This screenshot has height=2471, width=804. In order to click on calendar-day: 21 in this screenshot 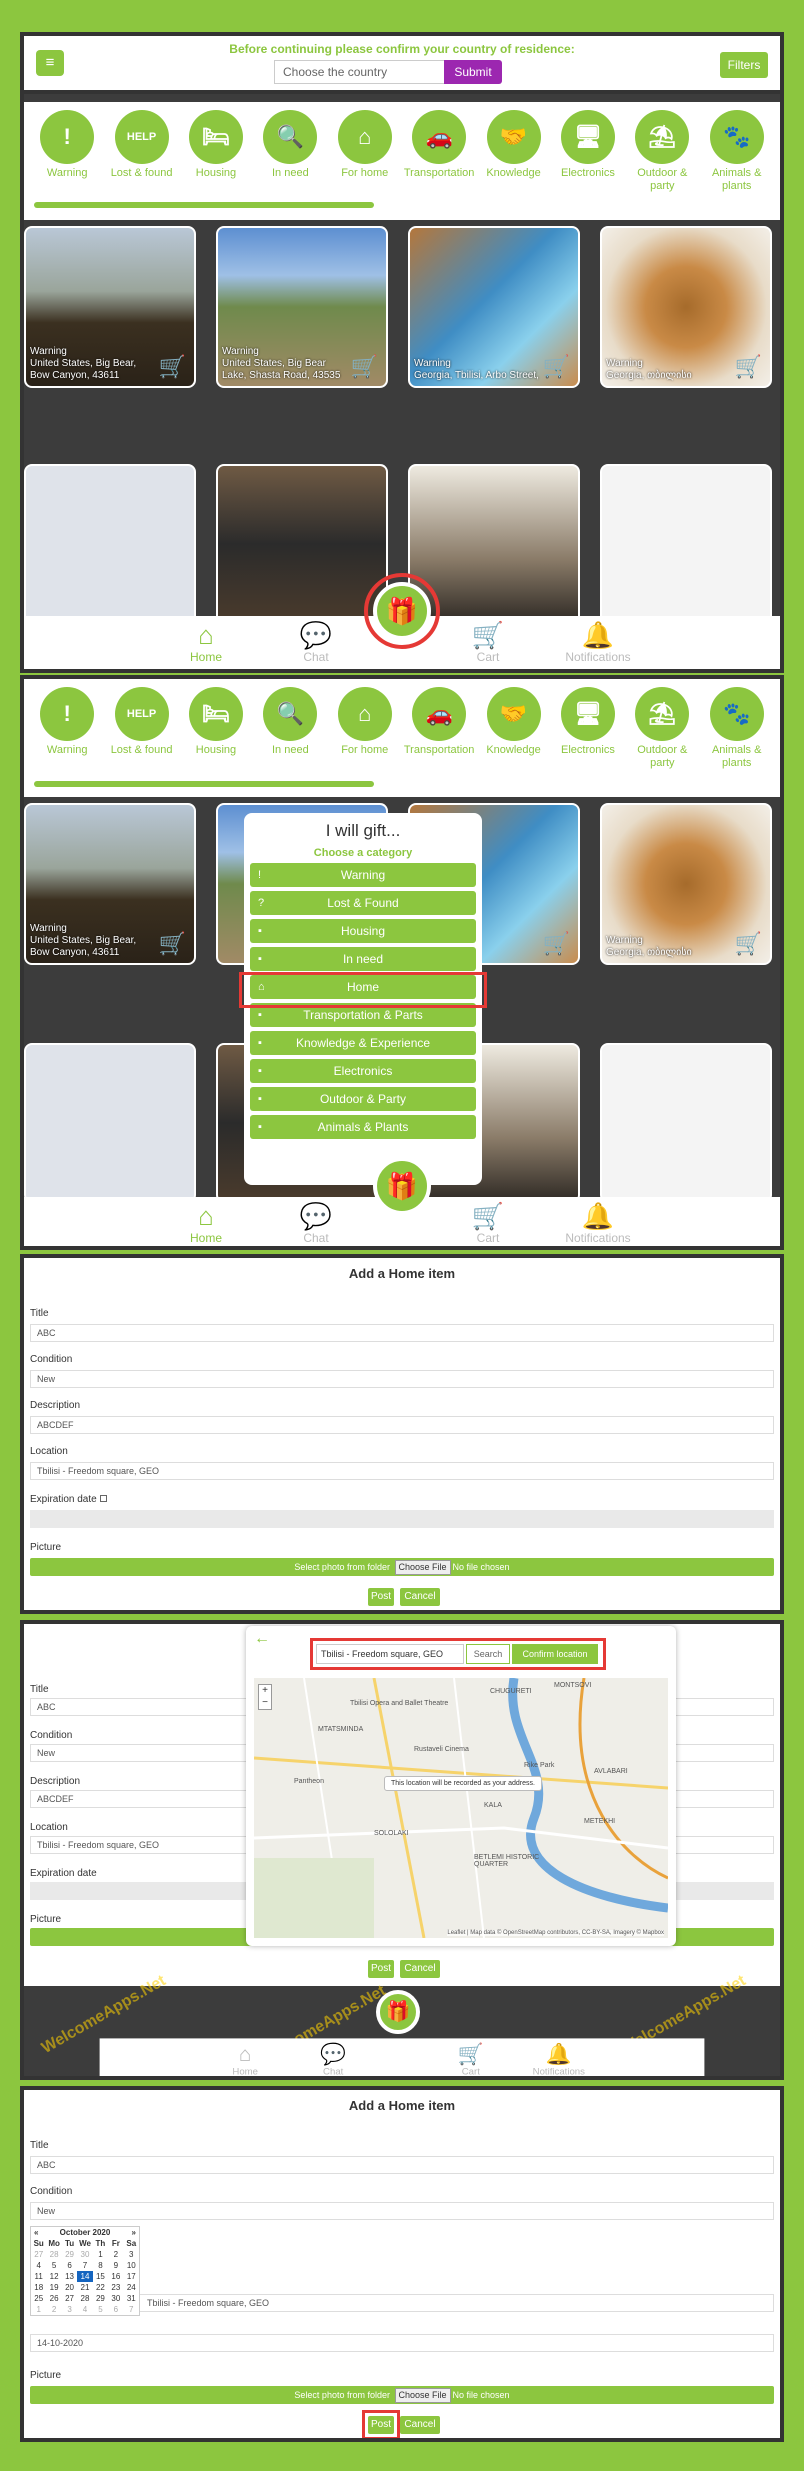, I will do `click(84, 2287)`.